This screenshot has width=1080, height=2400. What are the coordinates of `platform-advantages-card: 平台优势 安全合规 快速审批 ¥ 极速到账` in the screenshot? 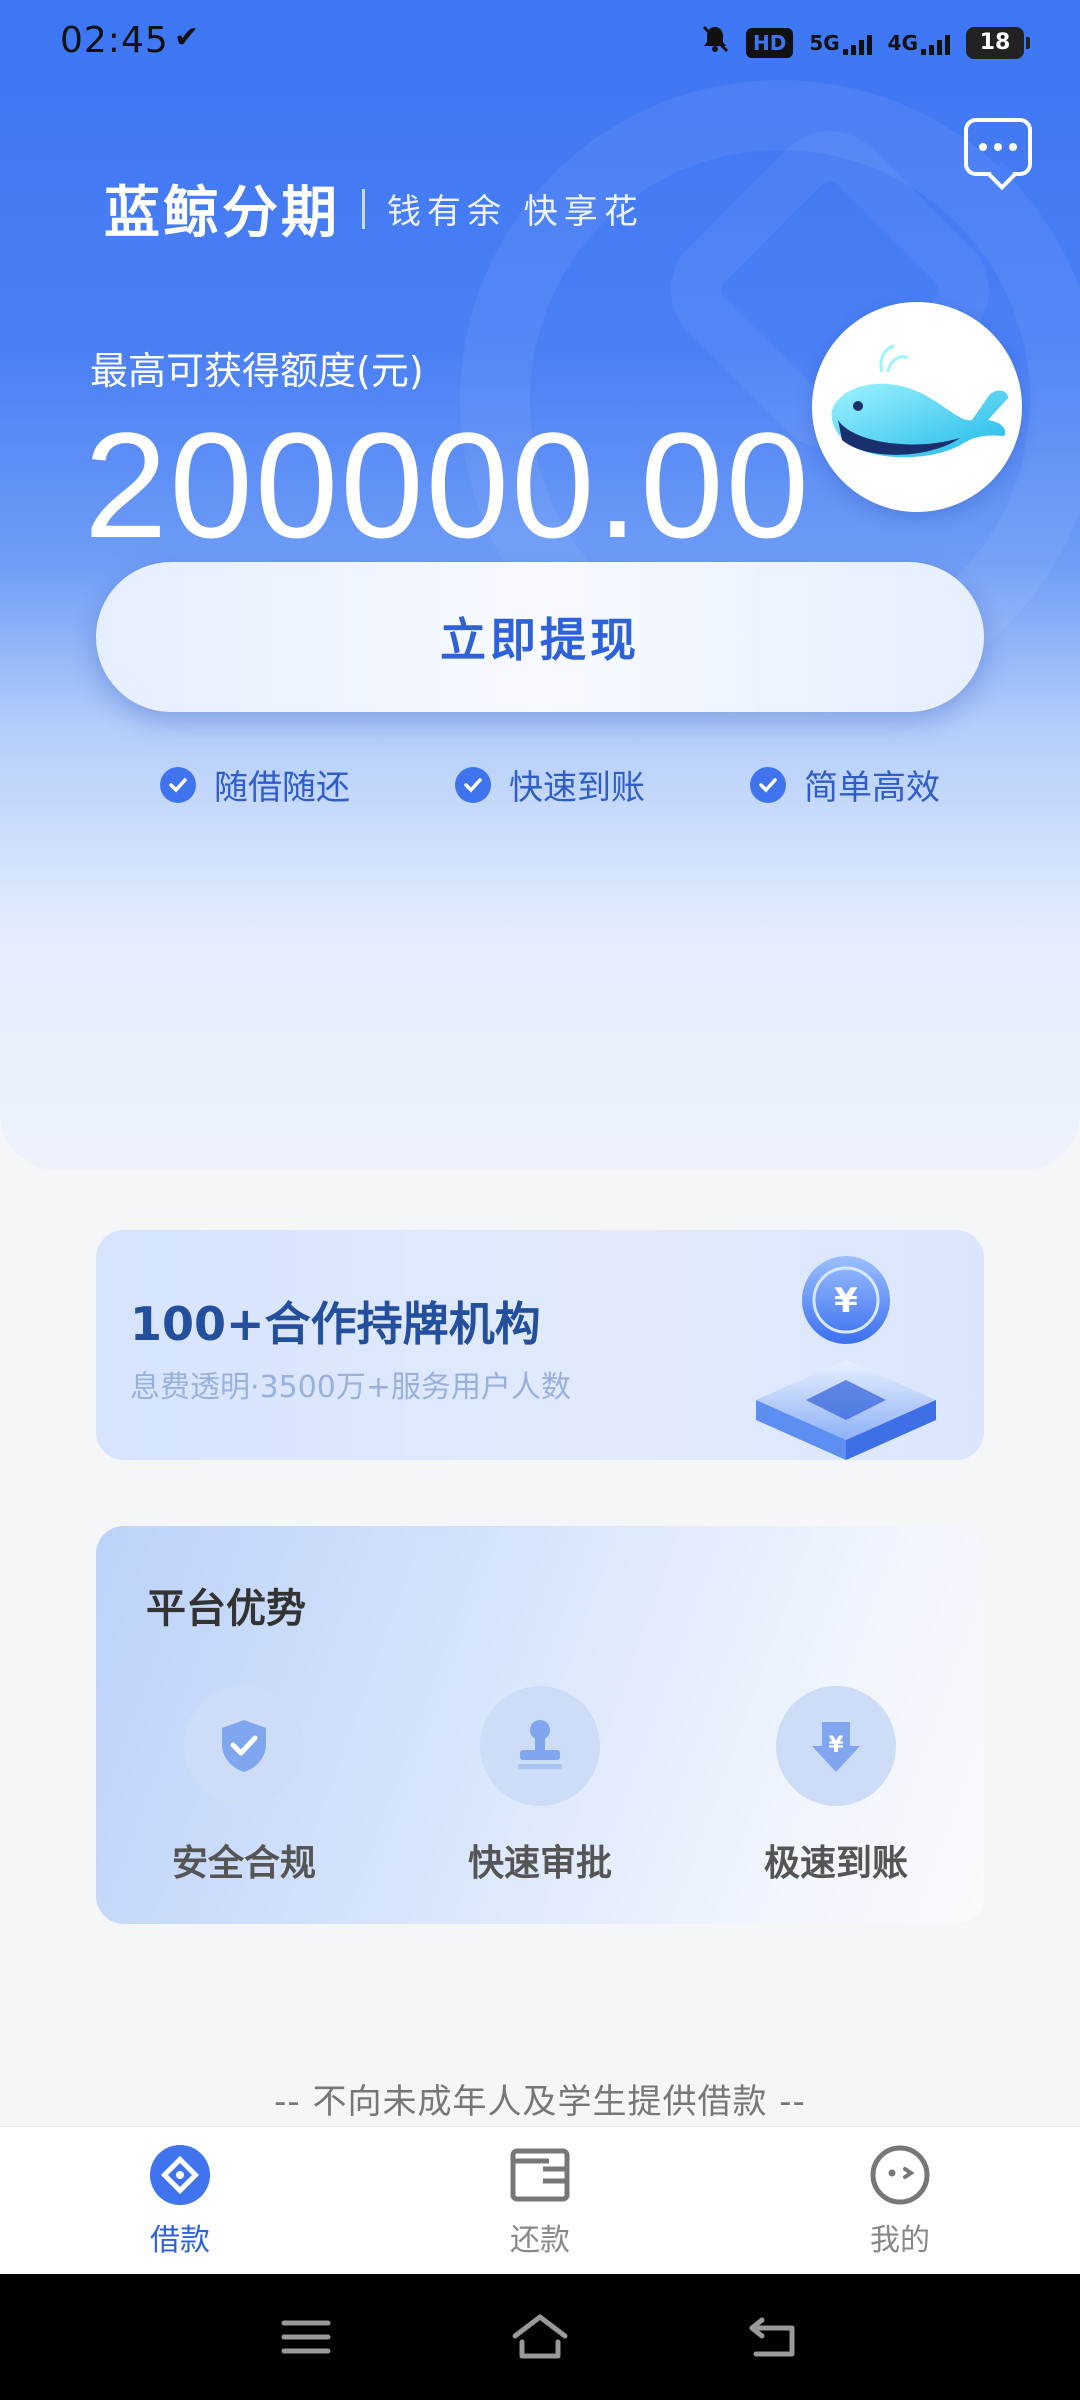 It's located at (540, 1725).